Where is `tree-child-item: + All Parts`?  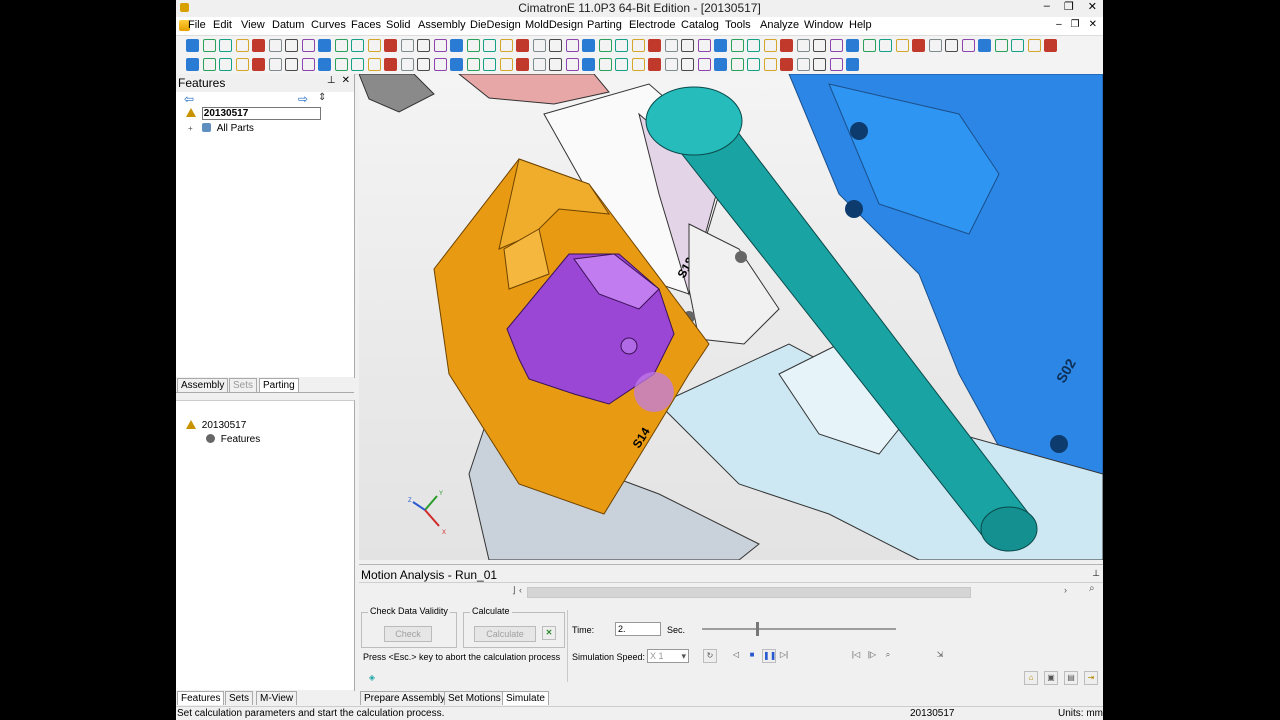
tree-child-item: + All Parts is located at coordinates (221, 128).